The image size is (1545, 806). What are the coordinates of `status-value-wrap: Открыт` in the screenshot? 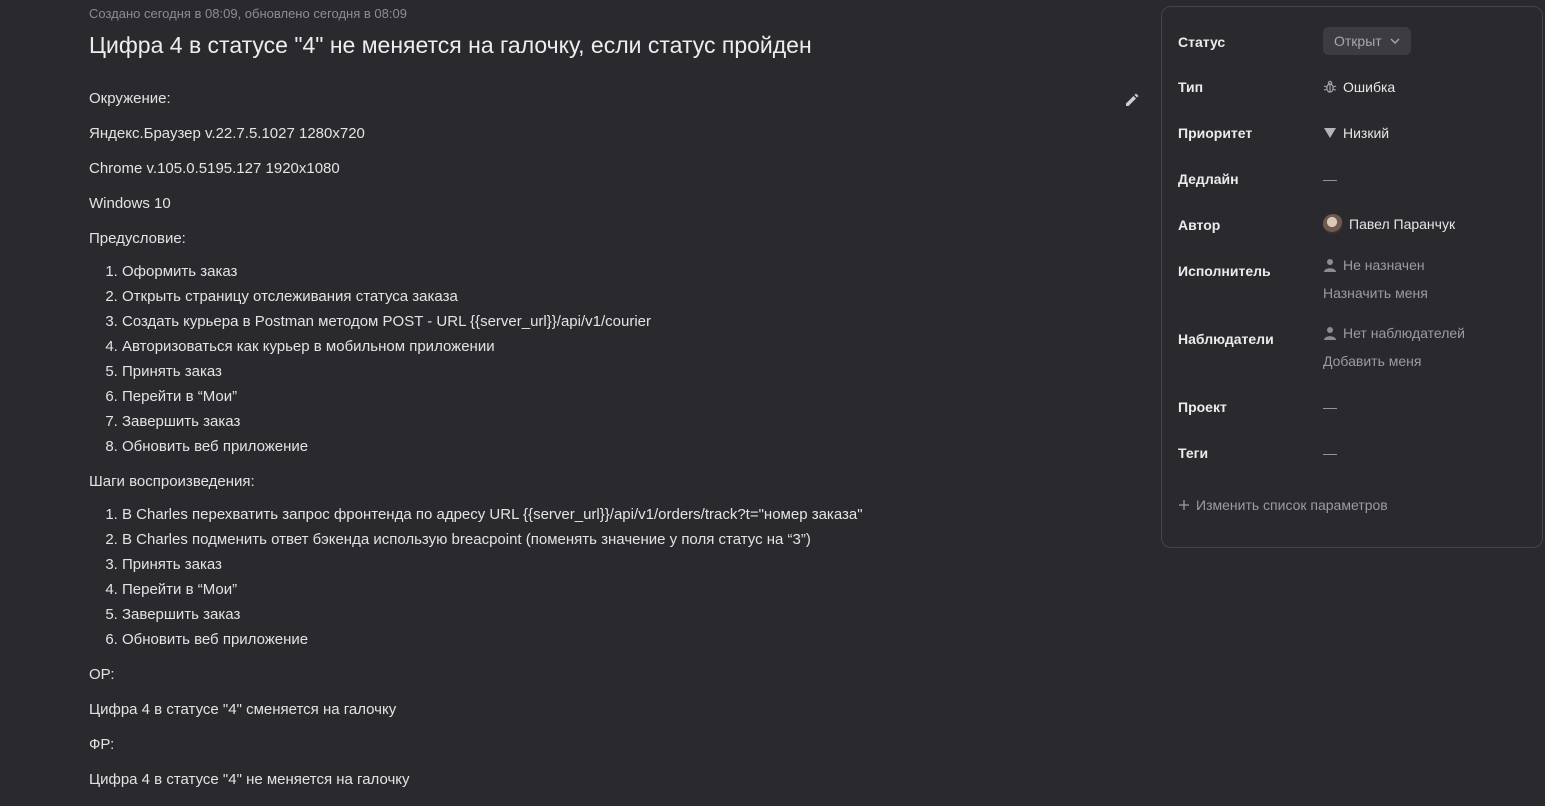 It's located at (1367, 41).